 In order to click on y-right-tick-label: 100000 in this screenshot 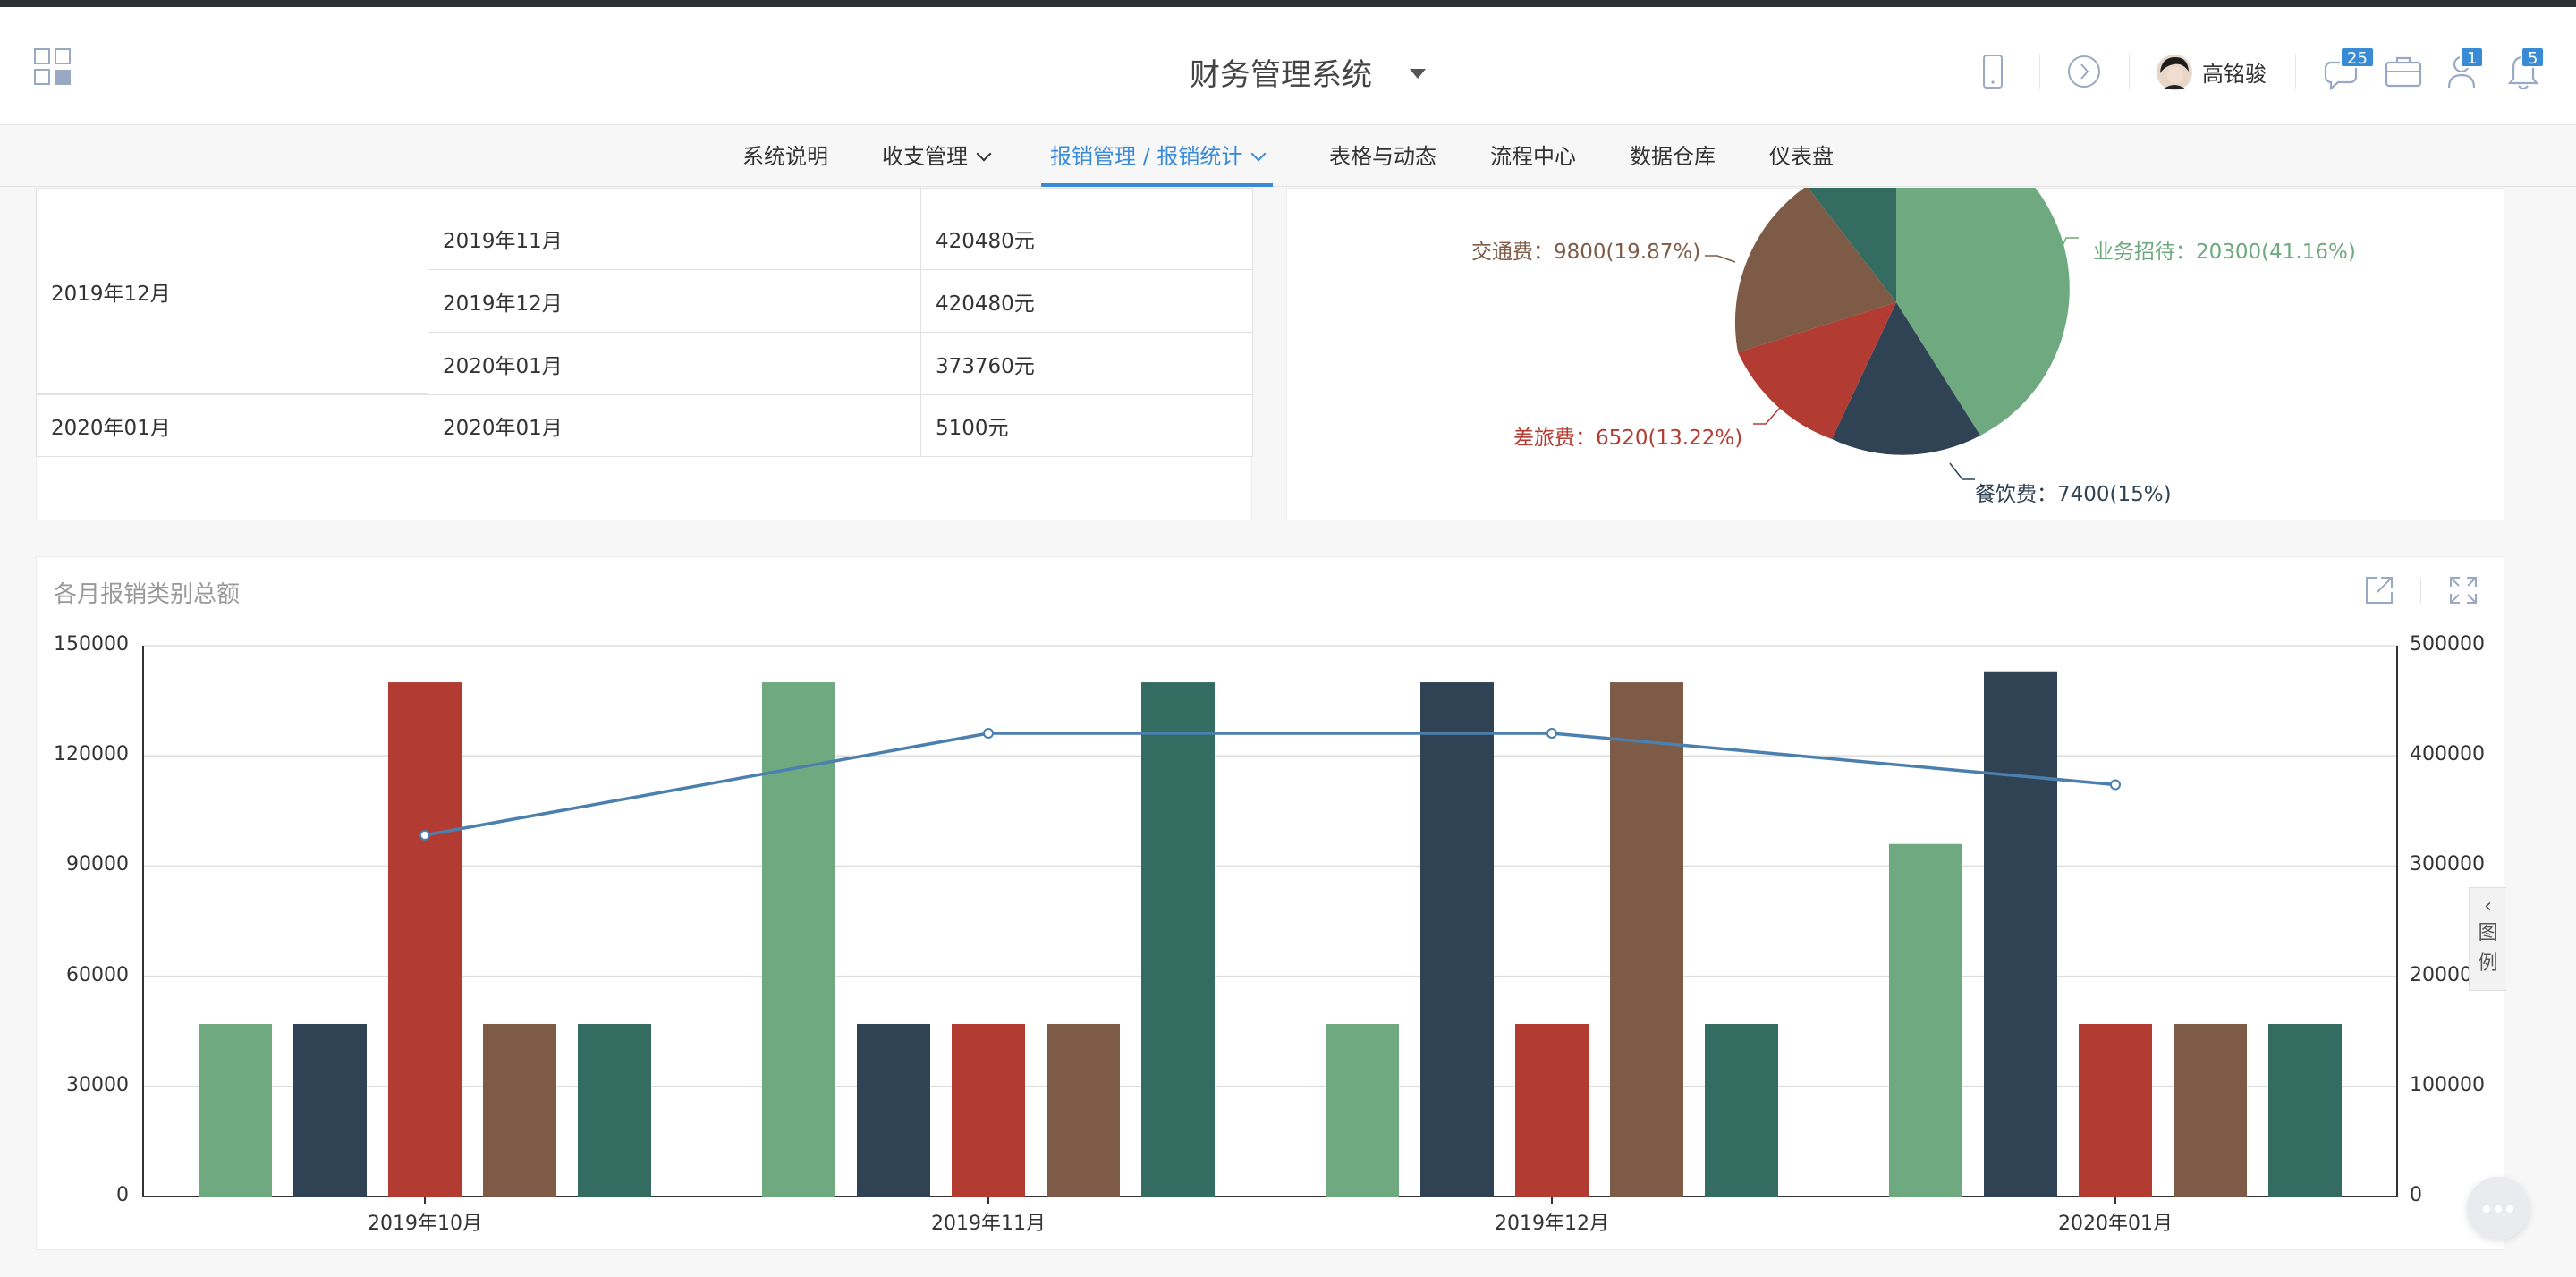, I will do `click(2447, 1084)`.